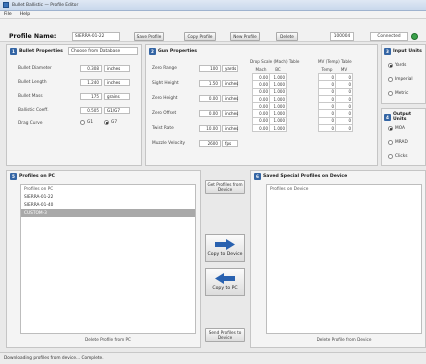 This screenshot has height=364, width=426. I want to click on delete-from-pc-button: Delete Profile from PC, so click(108, 339).